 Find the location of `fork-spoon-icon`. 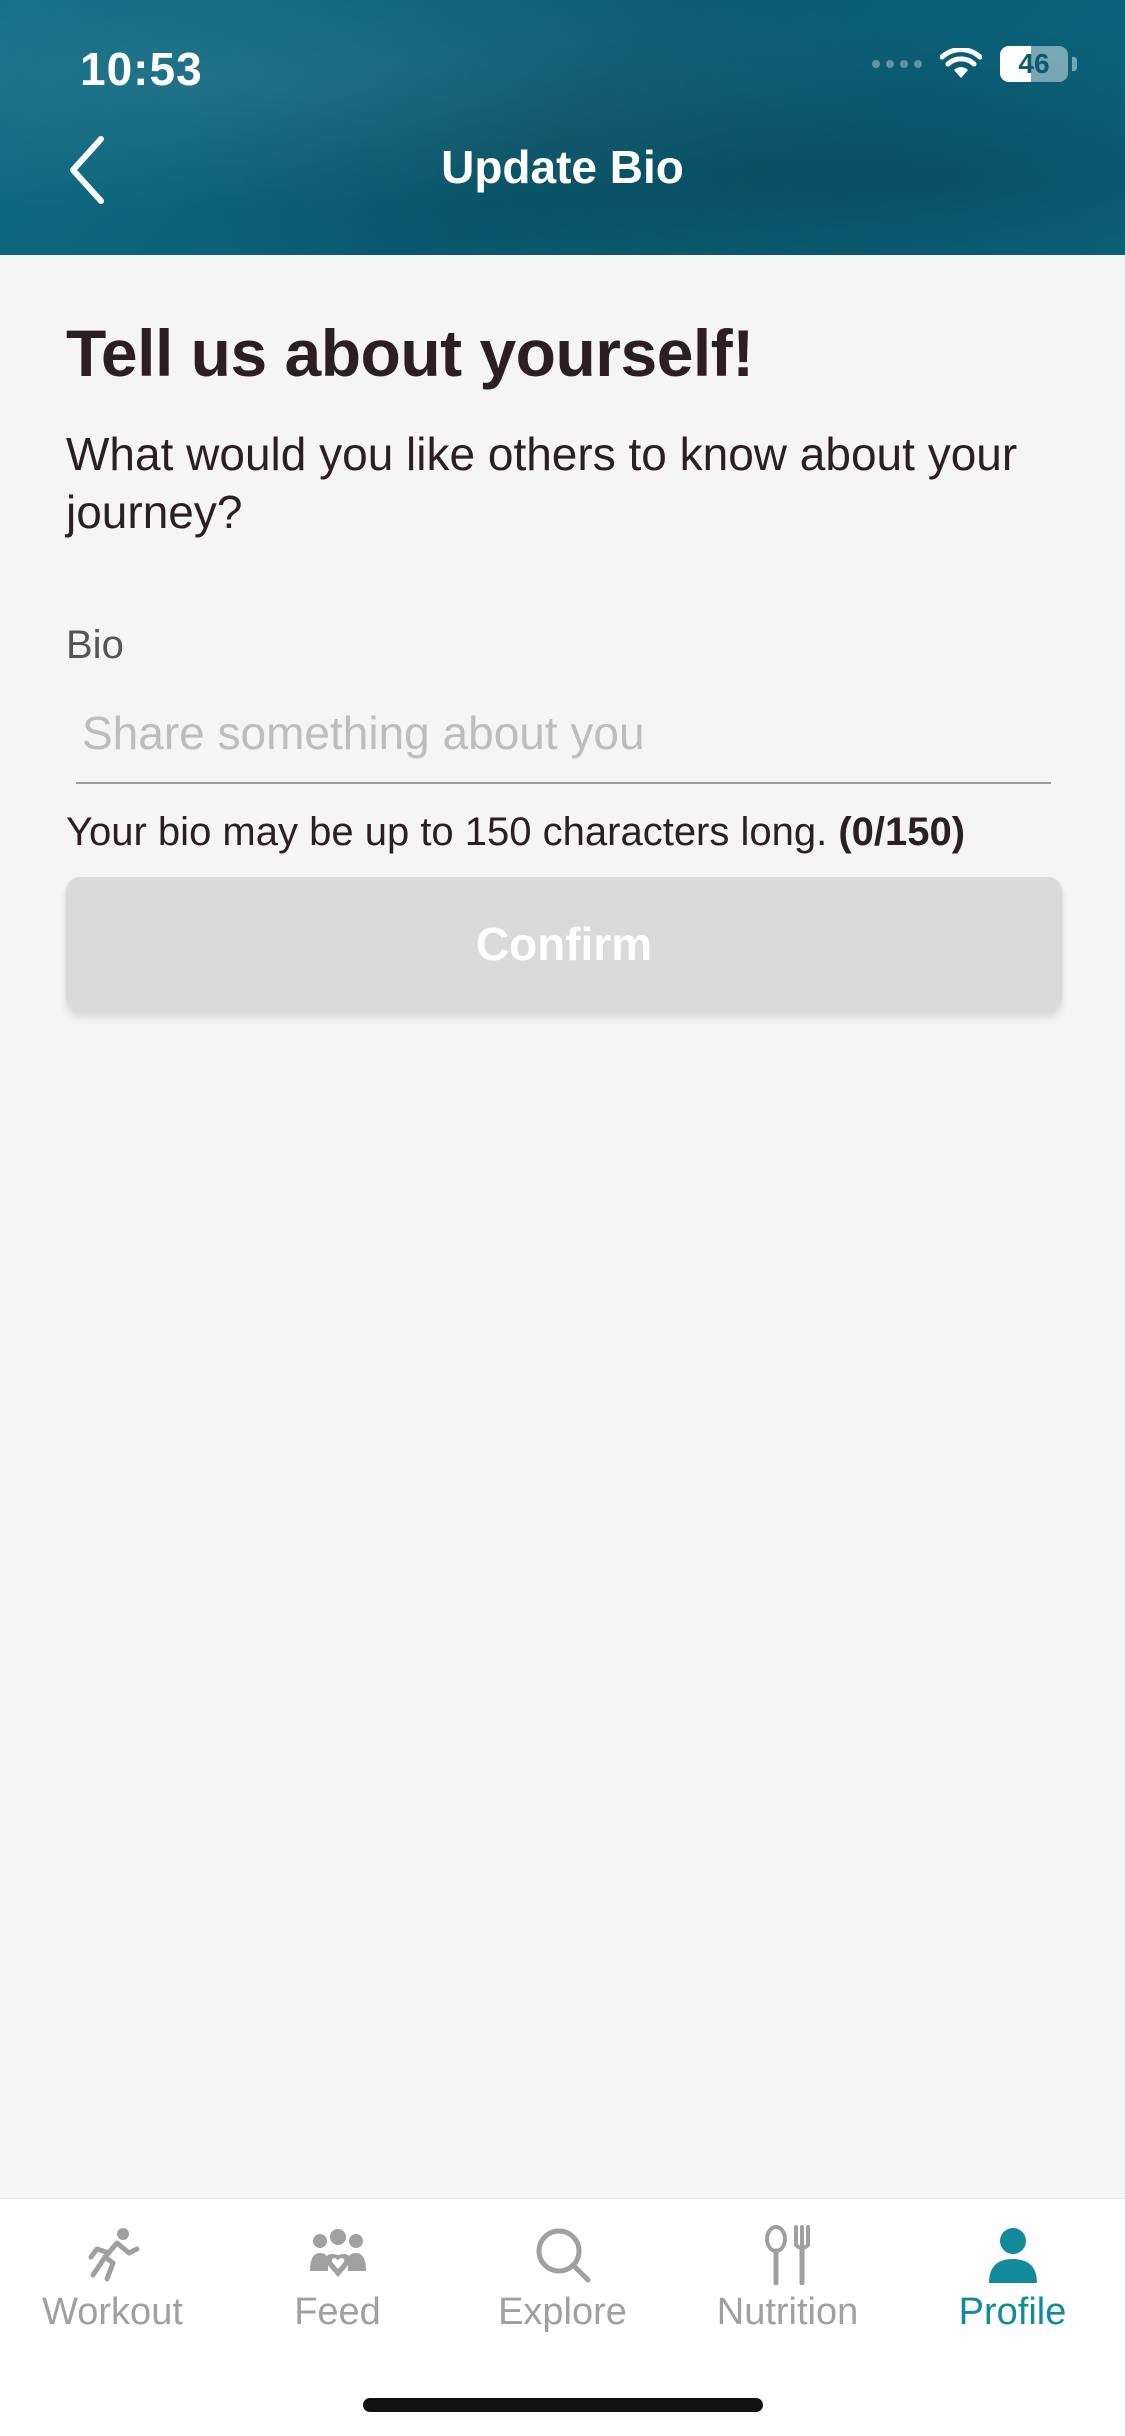

fork-spoon-icon is located at coordinates (788, 2255).